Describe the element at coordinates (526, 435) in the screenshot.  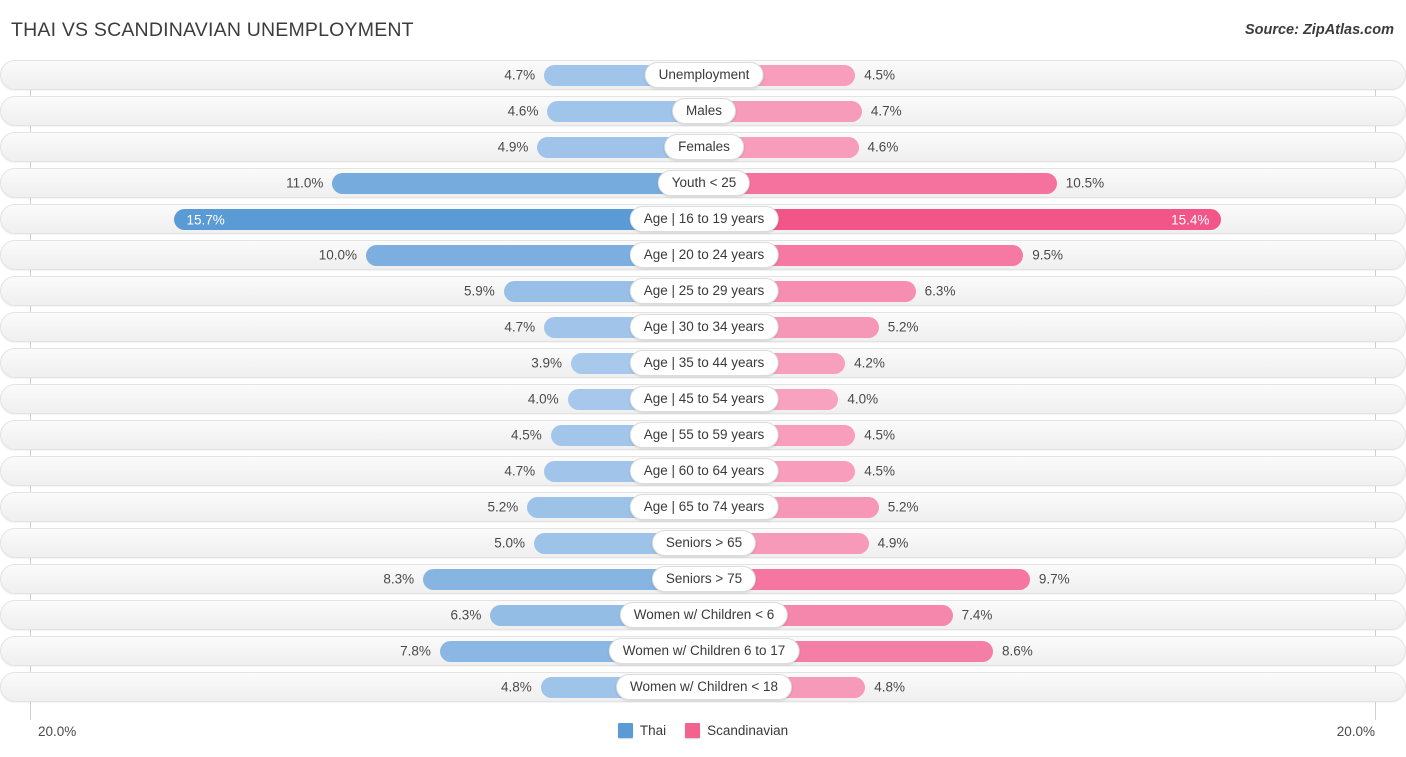
I see `bar-value-thai: 4.5%` at that location.